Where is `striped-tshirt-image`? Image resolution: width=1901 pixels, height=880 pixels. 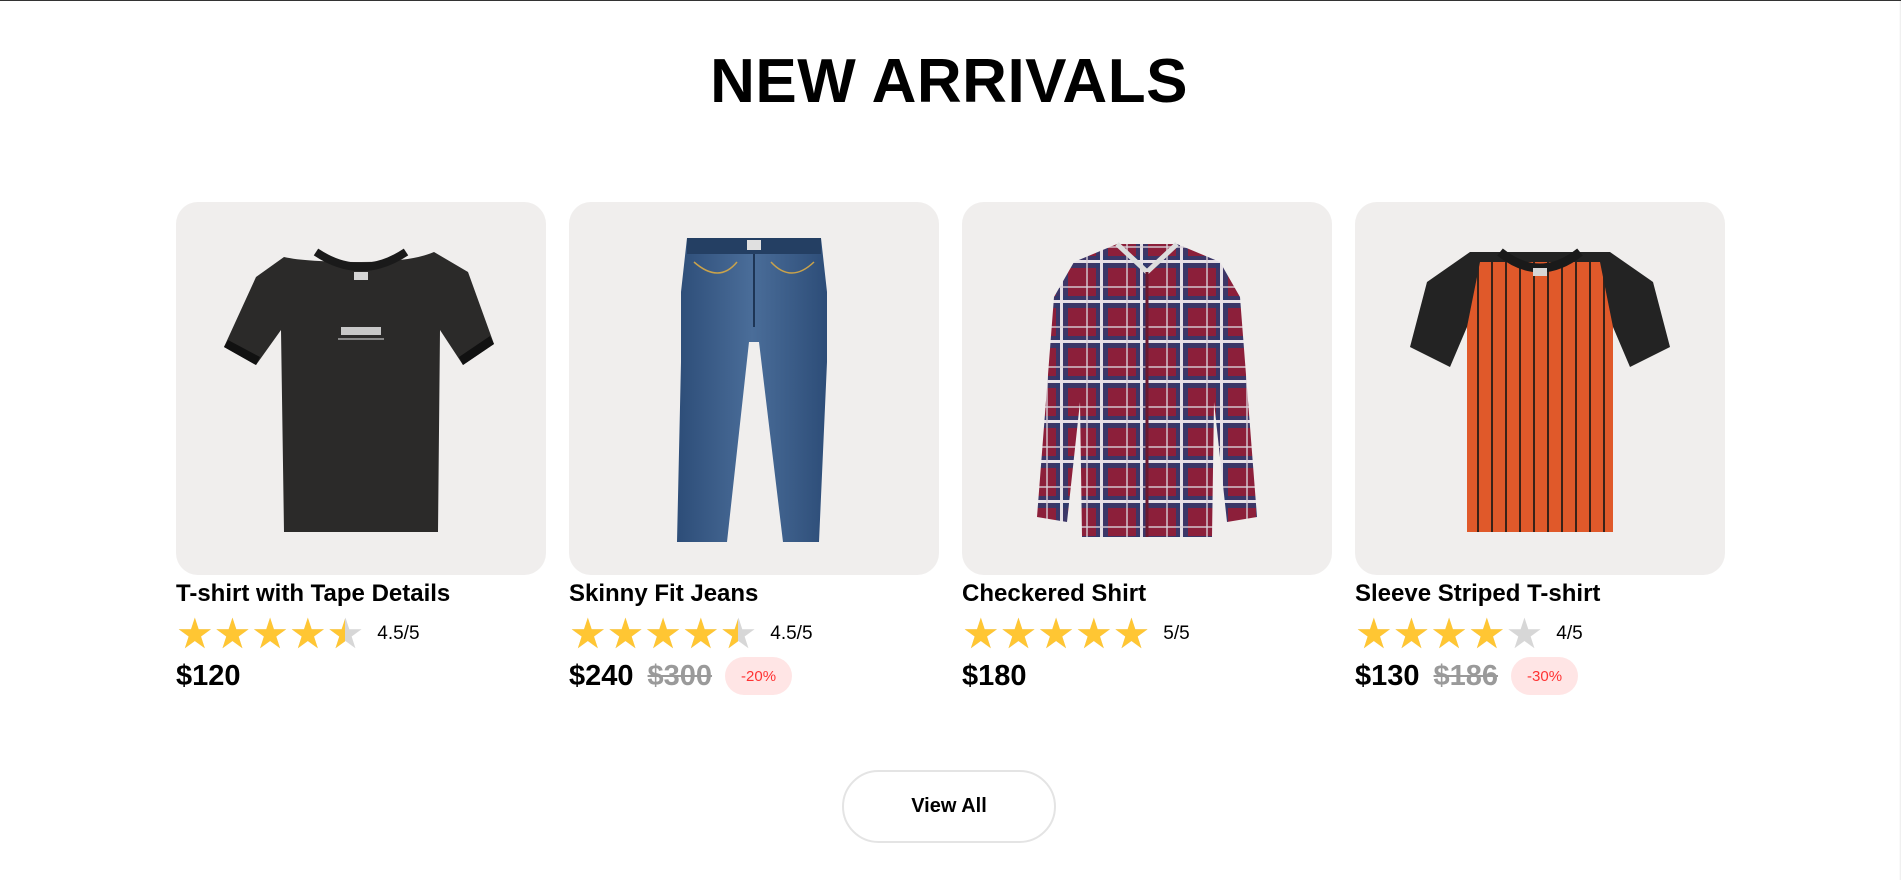 striped-tshirt-image is located at coordinates (1540, 390).